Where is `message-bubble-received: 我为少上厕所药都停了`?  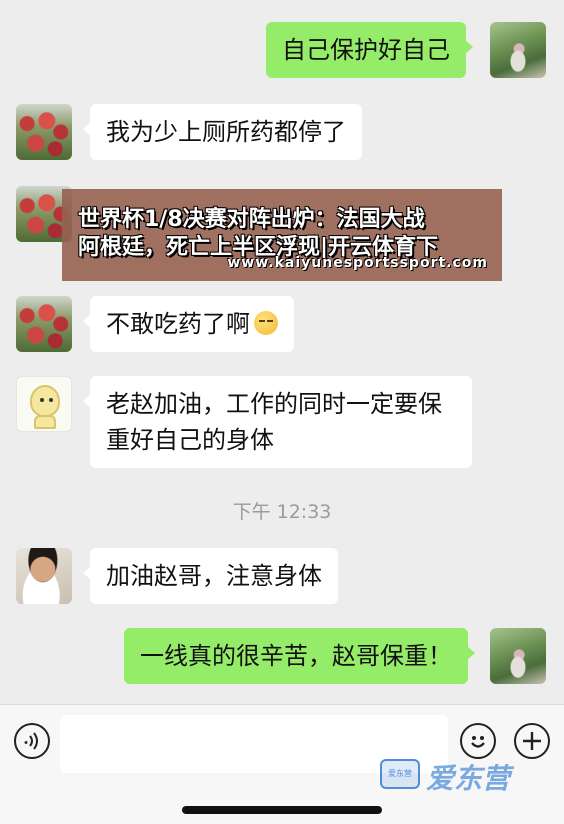
message-bubble-received: 我为少上厕所药都停了 is located at coordinates (222, 132).